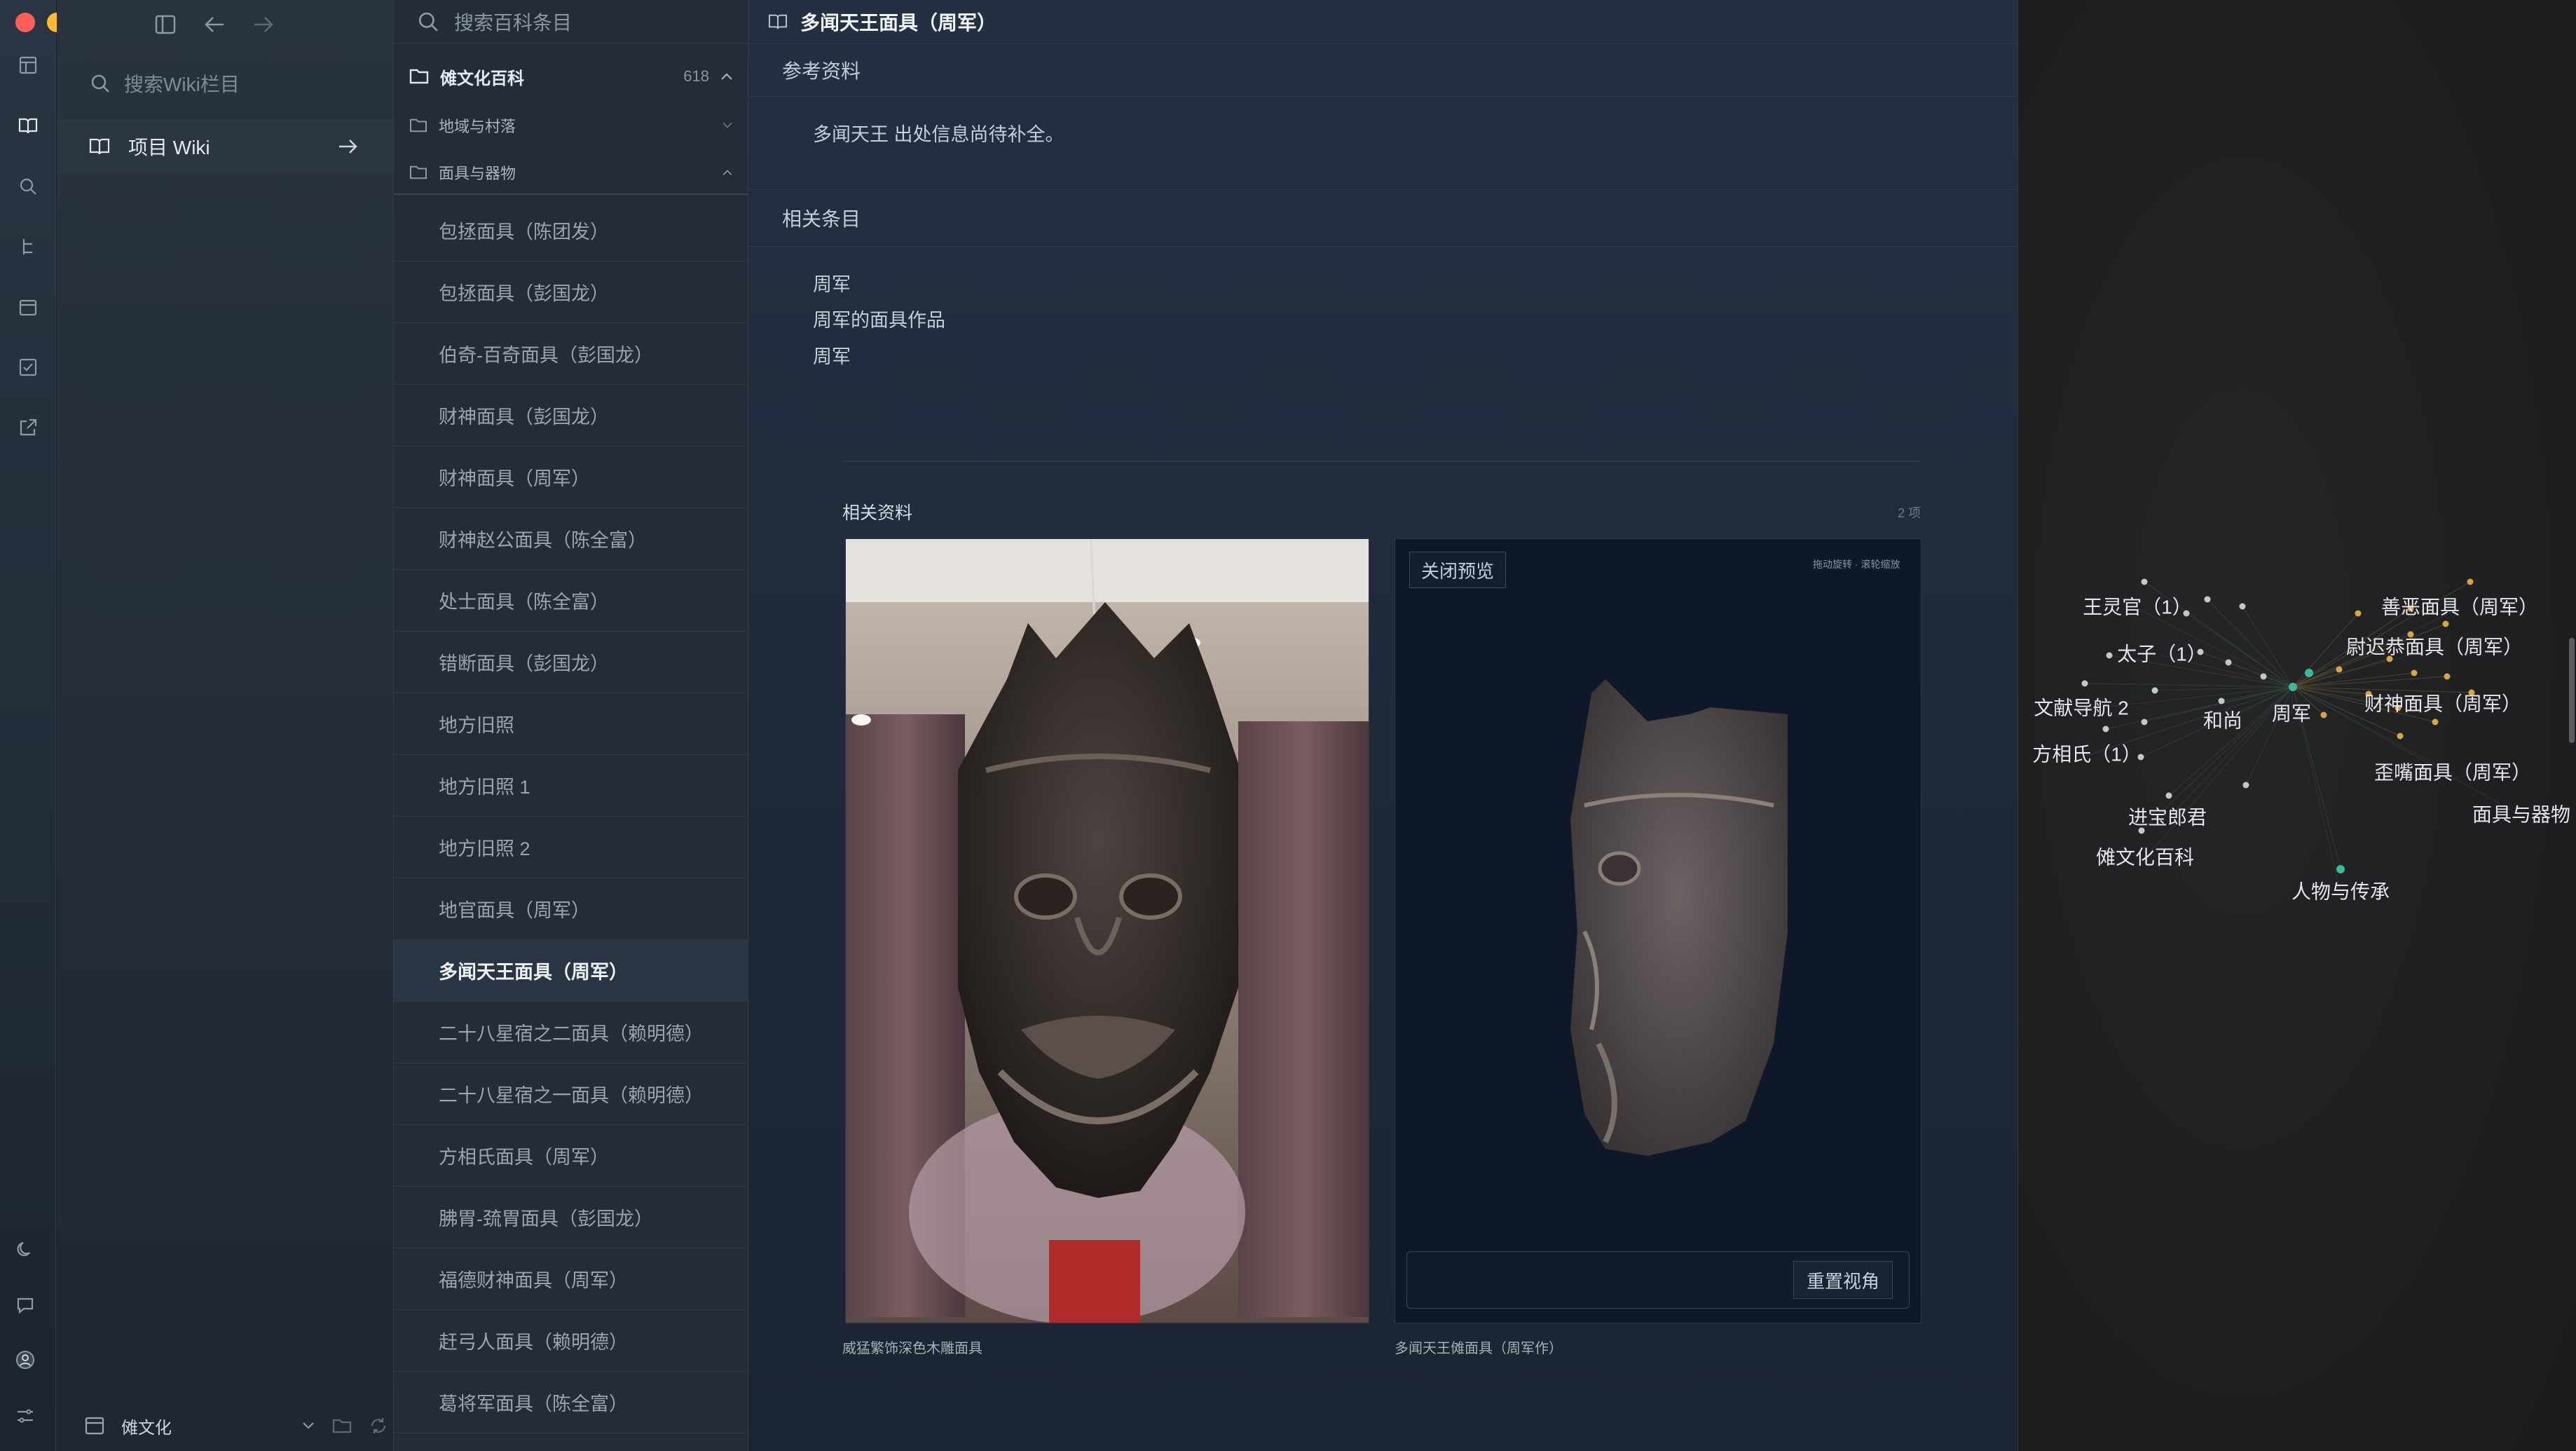 Image resolution: width=2576 pixels, height=1451 pixels. What do you see at coordinates (226, 146) in the screenshot?
I see `wiki-item-project: 项目 Wiki` at bounding box center [226, 146].